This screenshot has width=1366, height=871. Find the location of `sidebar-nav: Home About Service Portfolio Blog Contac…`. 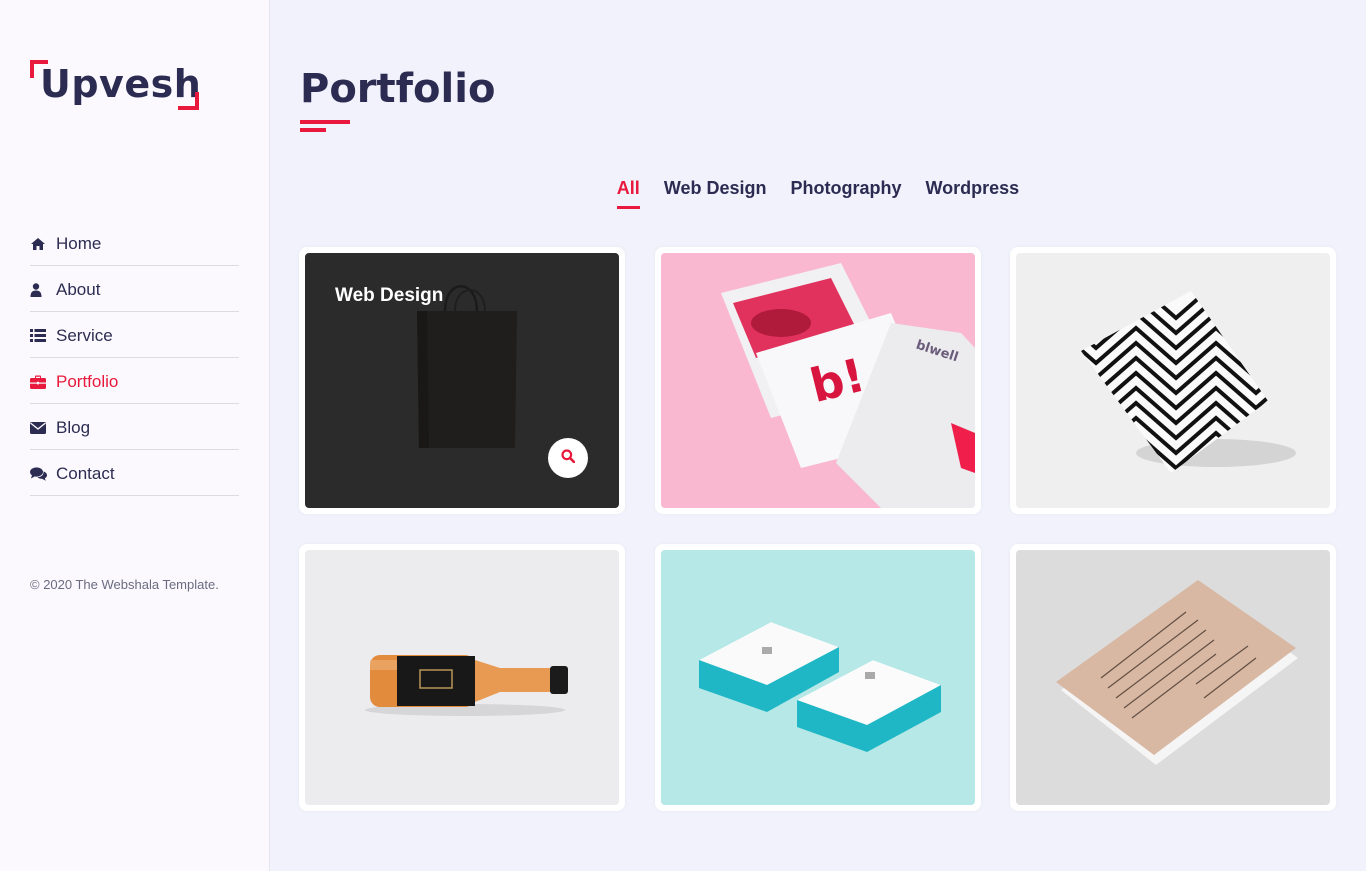

sidebar-nav: Home About Service Portfolio Blog Contac… is located at coordinates (134, 358).